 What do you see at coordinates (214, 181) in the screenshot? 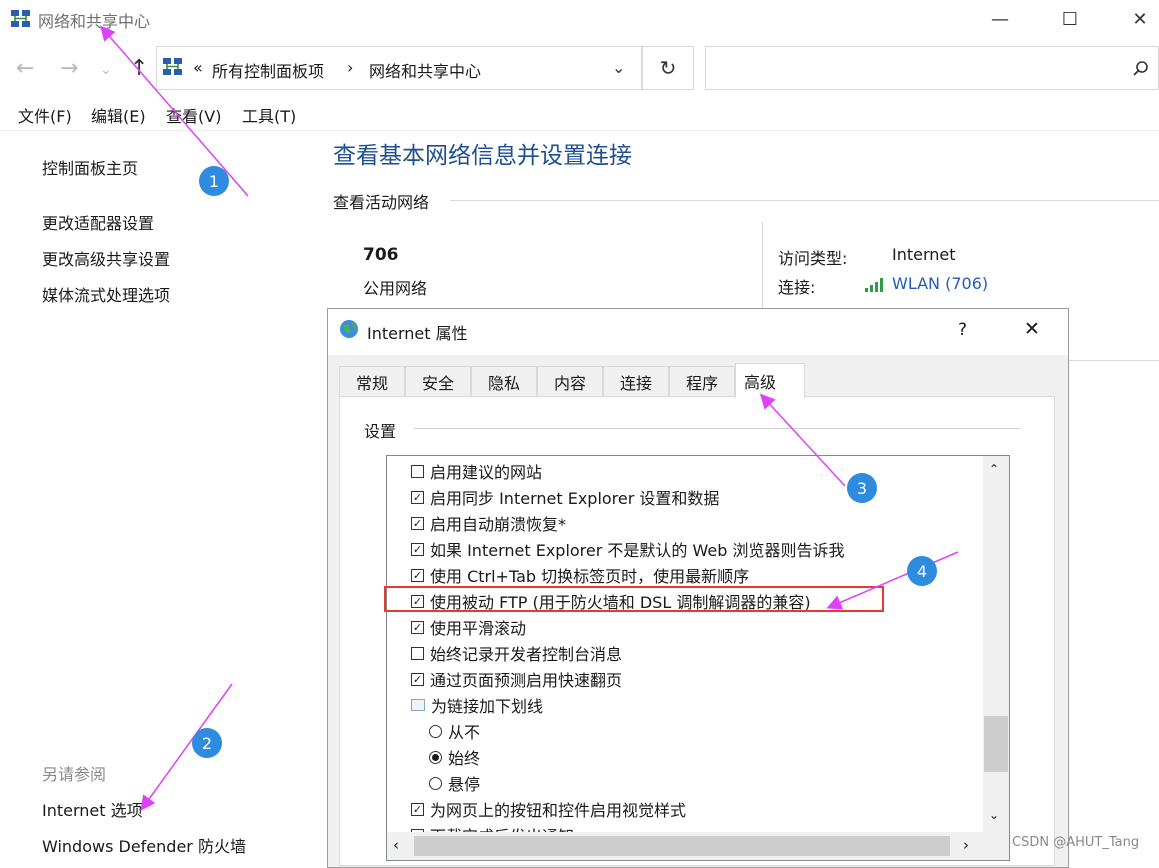
I see `annotation-badge-1: 1` at bounding box center [214, 181].